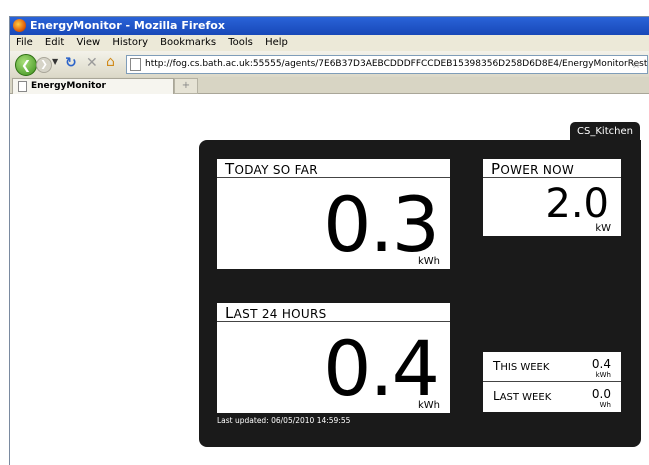 This screenshot has height=465, width=649. What do you see at coordinates (605, 405) in the screenshot?
I see `last-week-unit: Wh` at bounding box center [605, 405].